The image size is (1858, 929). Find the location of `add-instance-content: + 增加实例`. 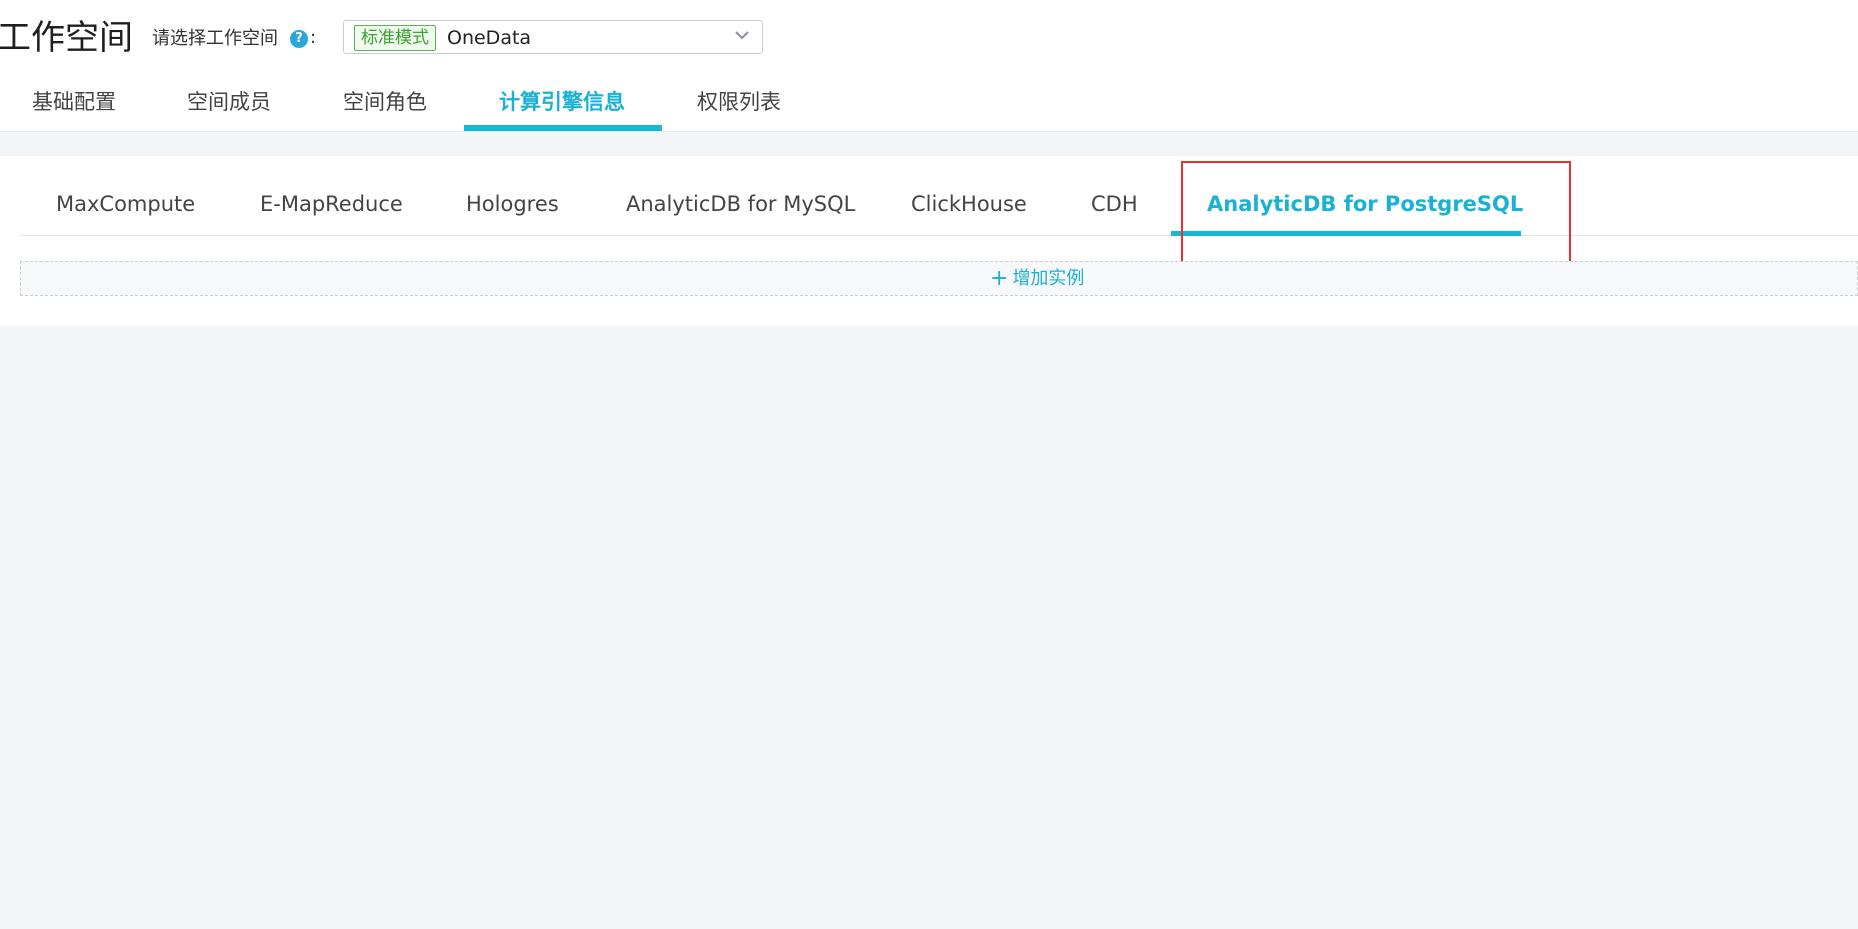

add-instance-content: + 增加实例 is located at coordinates (1037, 279).